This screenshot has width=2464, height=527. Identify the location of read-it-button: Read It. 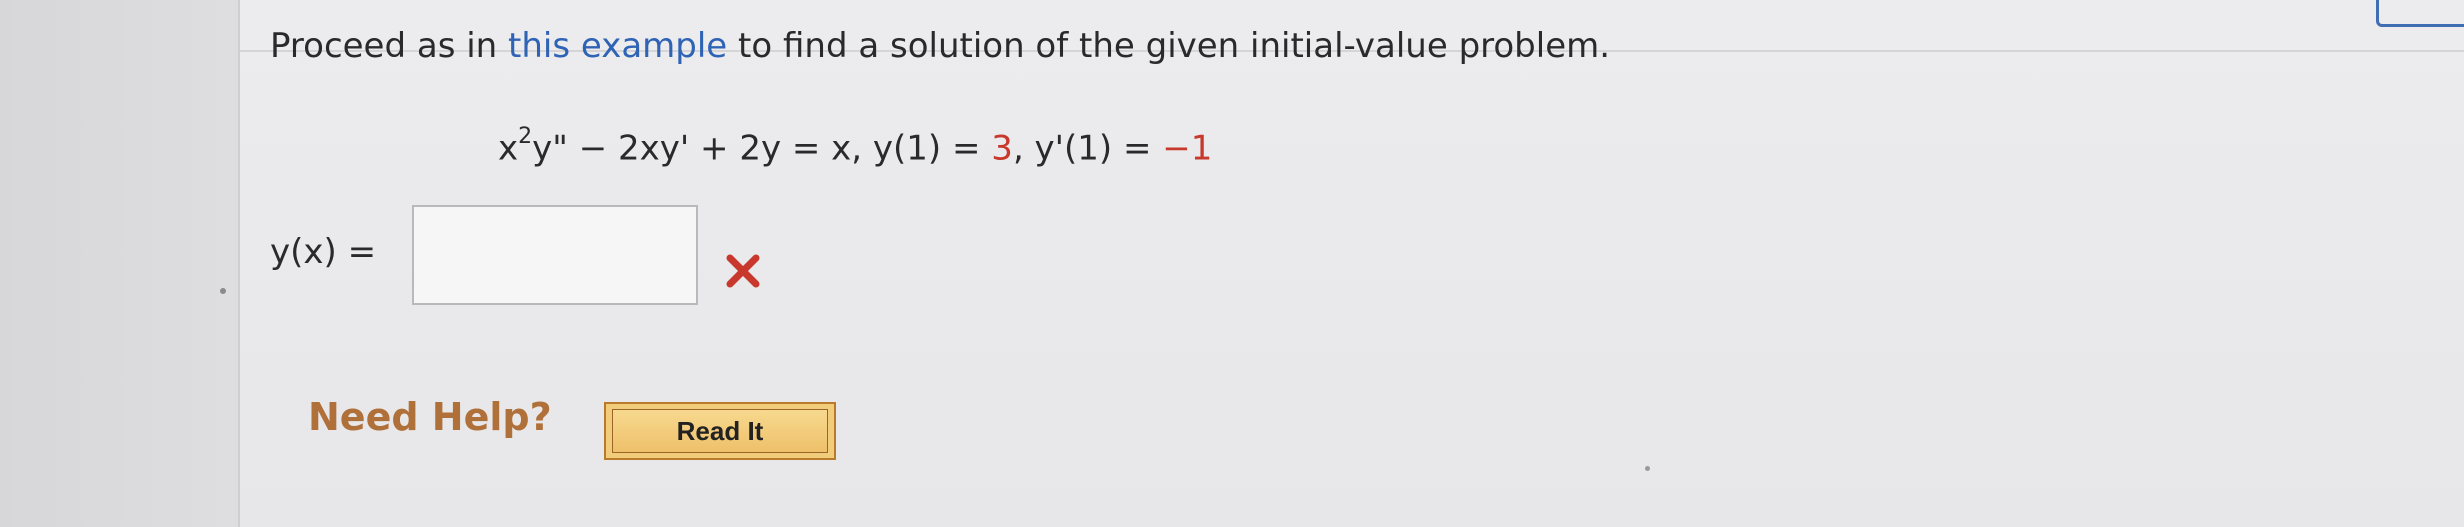
(720, 431).